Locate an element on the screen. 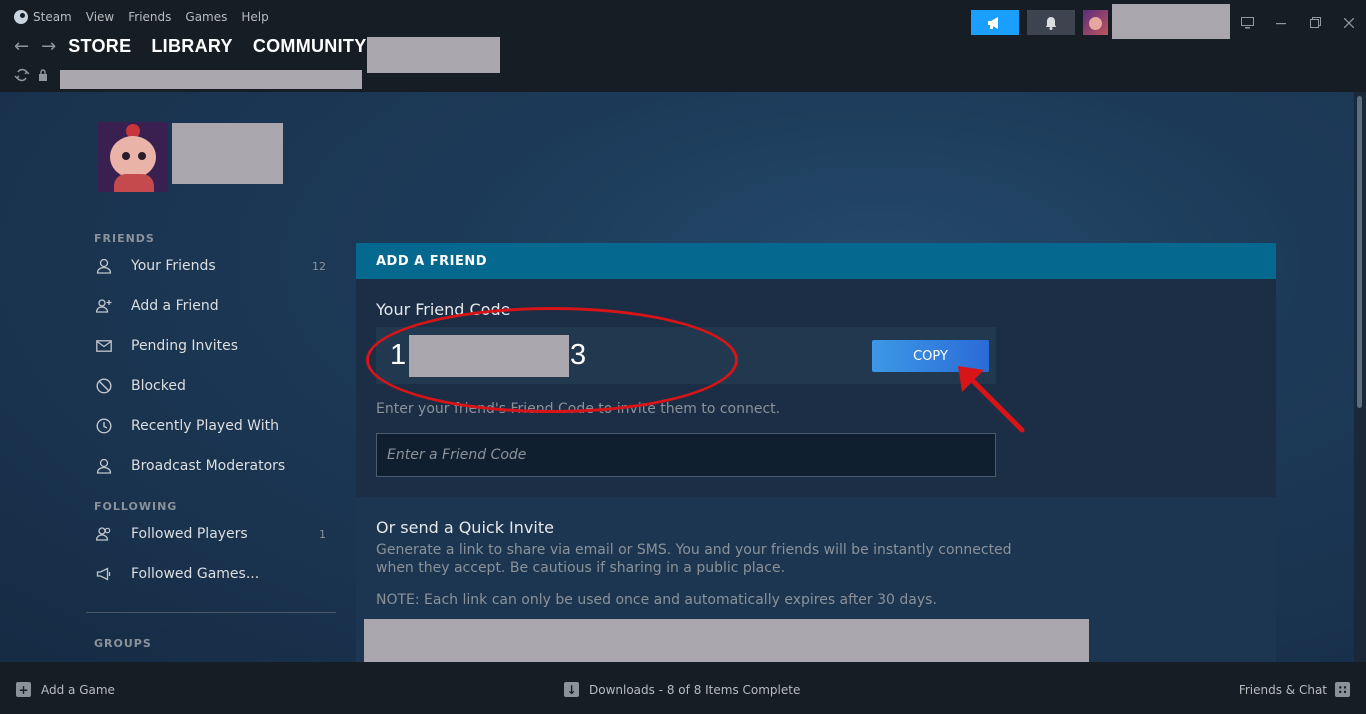  main-nav: ← → STORE LIBRARY COMMUNITY is located at coordinates (200, 46).